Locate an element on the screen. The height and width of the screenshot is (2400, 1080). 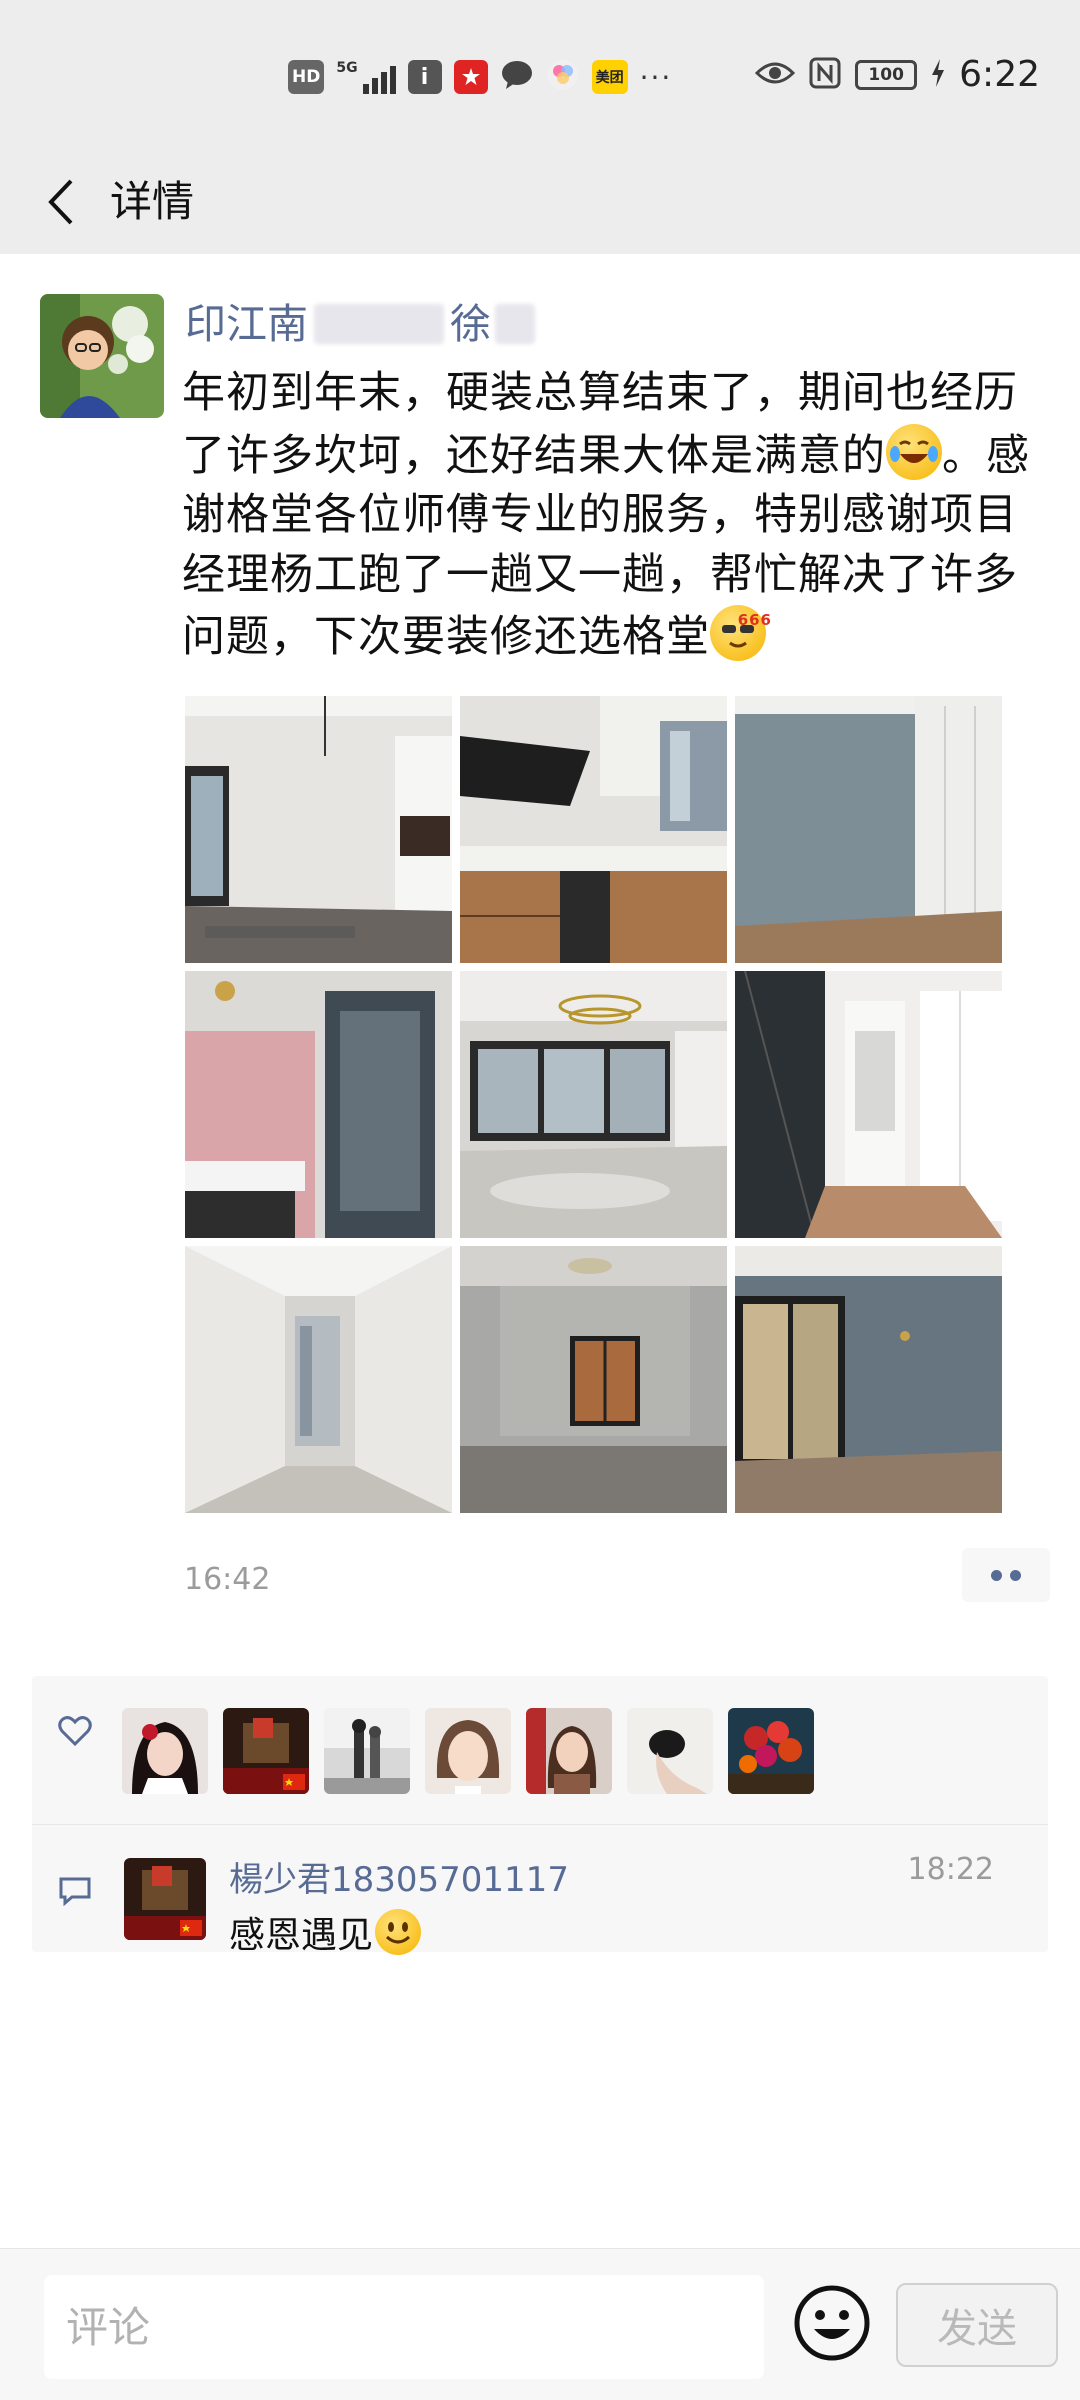
more-notifications-icon: ··· is located at coordinates (656, 77).